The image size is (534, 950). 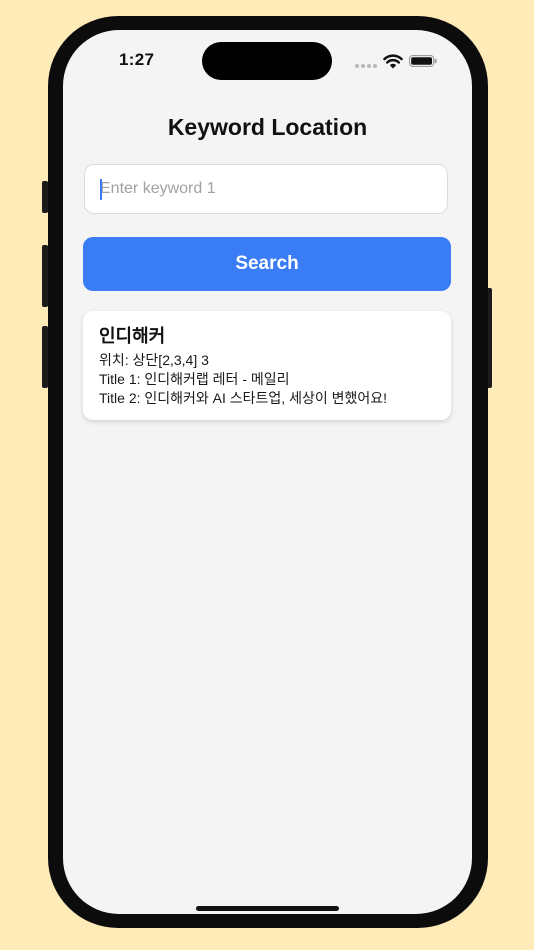 I want to click on cellular-signal-icon, so click(x=367, y=67).